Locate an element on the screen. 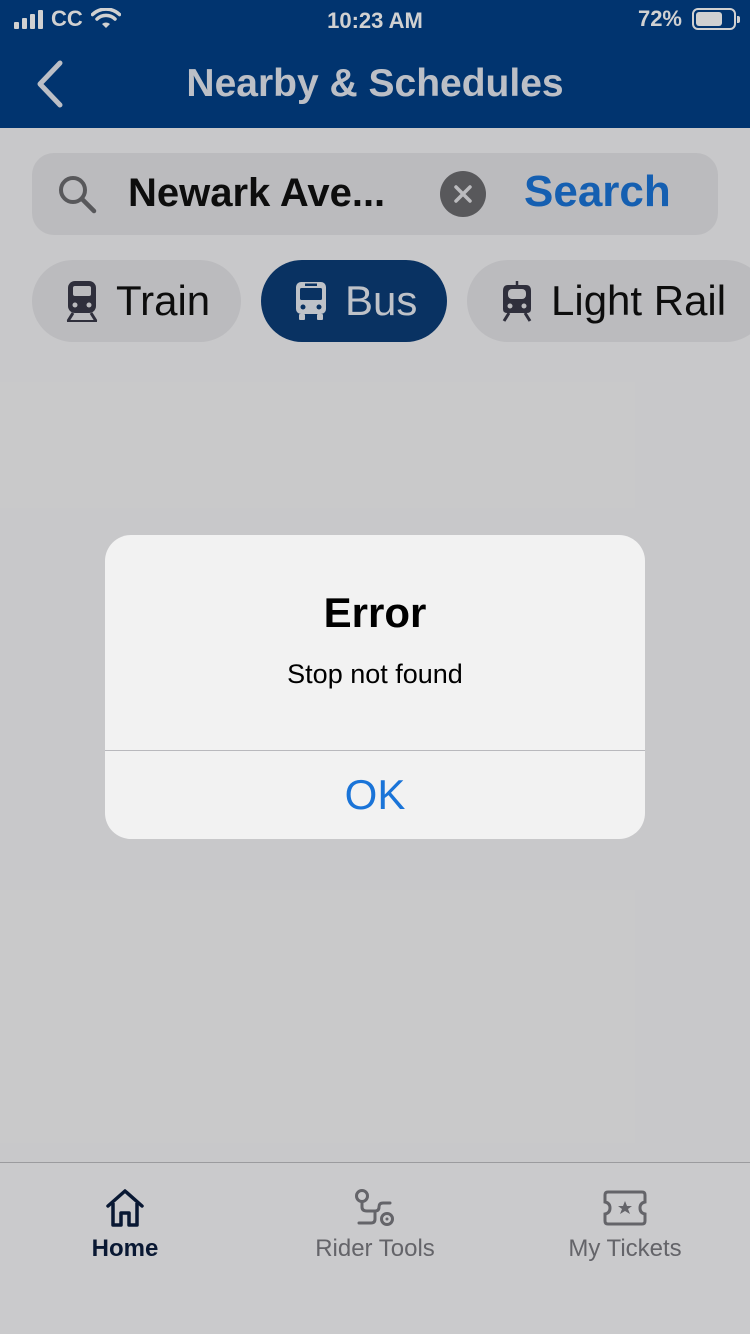 The image size is (750, 1334). alert-message: Stop not found is located at coordinates (375, 674).